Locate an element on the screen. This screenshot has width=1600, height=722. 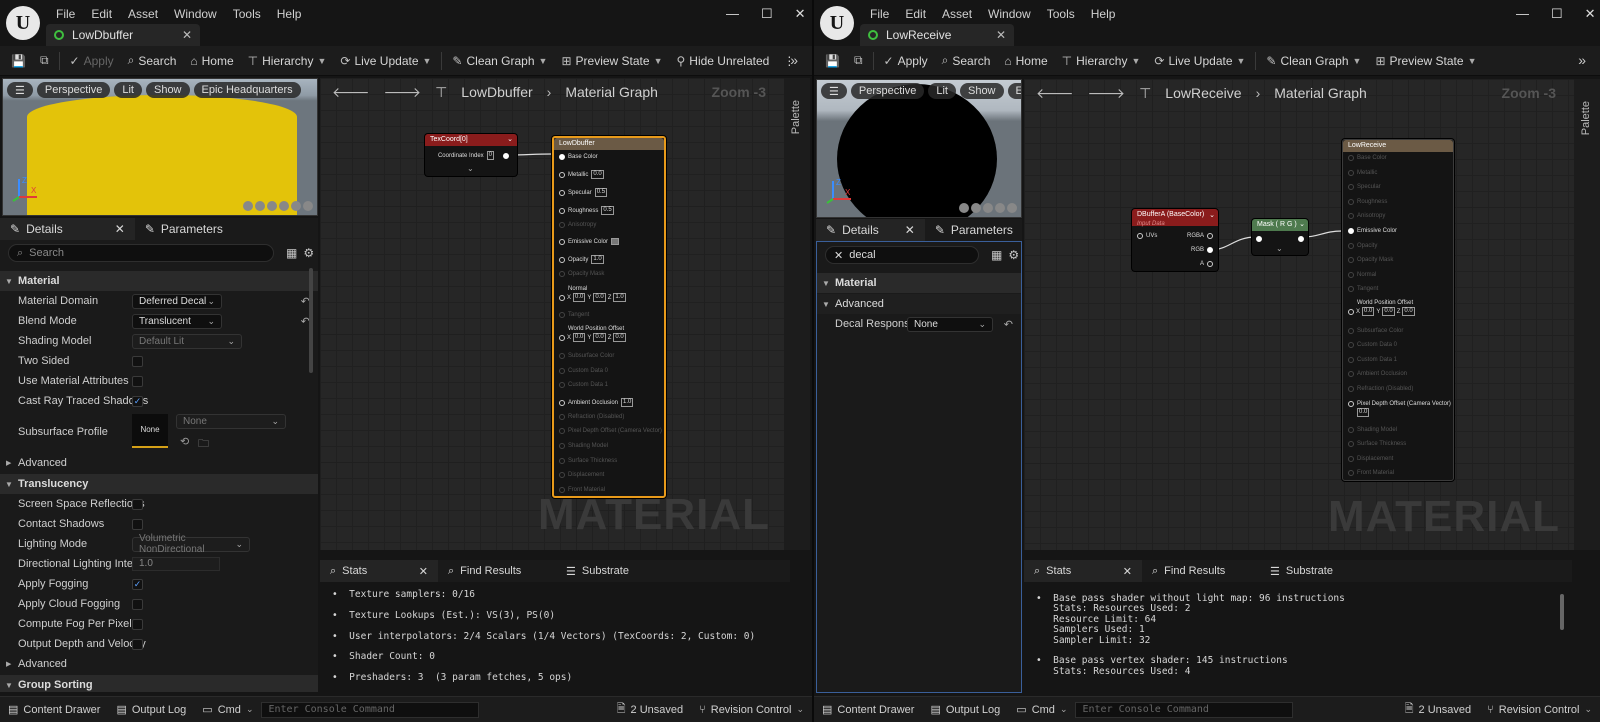
use-attrs-checkbox is located at coordinates (137, 381).